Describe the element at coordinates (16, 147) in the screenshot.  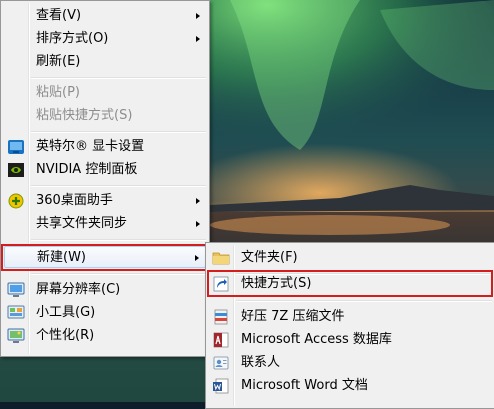
I see `intel-graphics-icon` at that location.